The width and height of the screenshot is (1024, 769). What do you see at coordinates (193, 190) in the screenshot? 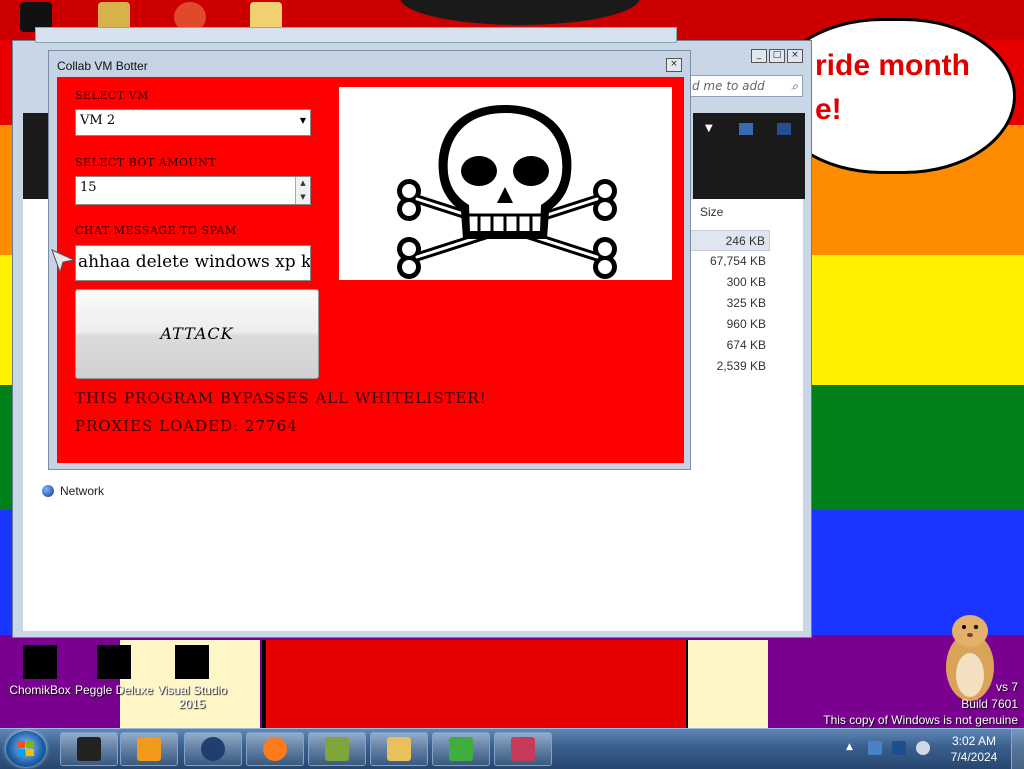
I see `bot-amount-stepper: 15 ▲ ▼` at bounding box center [193, 190].